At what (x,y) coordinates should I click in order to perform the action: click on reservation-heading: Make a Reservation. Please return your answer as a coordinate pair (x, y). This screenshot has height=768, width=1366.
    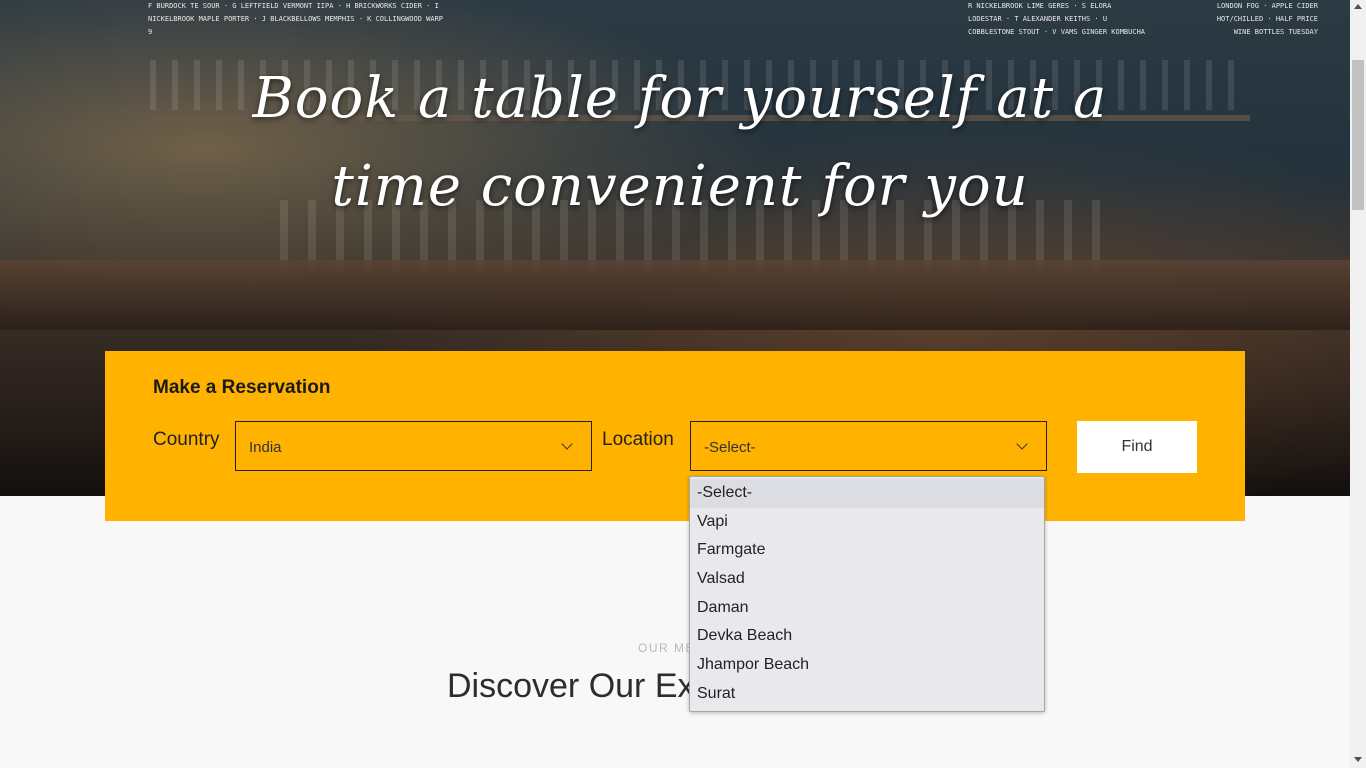
    Looking at the image, I should click on (242, 387).